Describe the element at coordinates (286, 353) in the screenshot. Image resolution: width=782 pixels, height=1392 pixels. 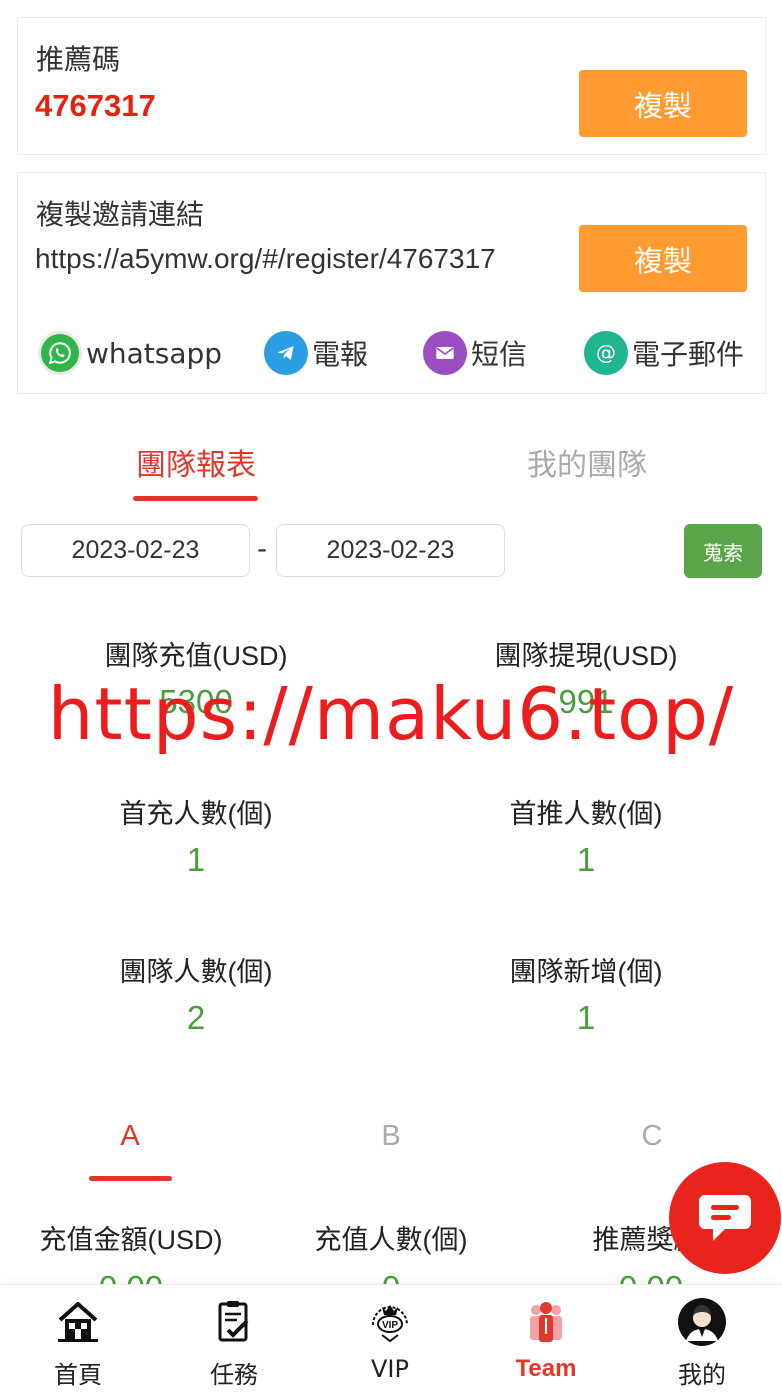
I see `telegram-icon` at that location.